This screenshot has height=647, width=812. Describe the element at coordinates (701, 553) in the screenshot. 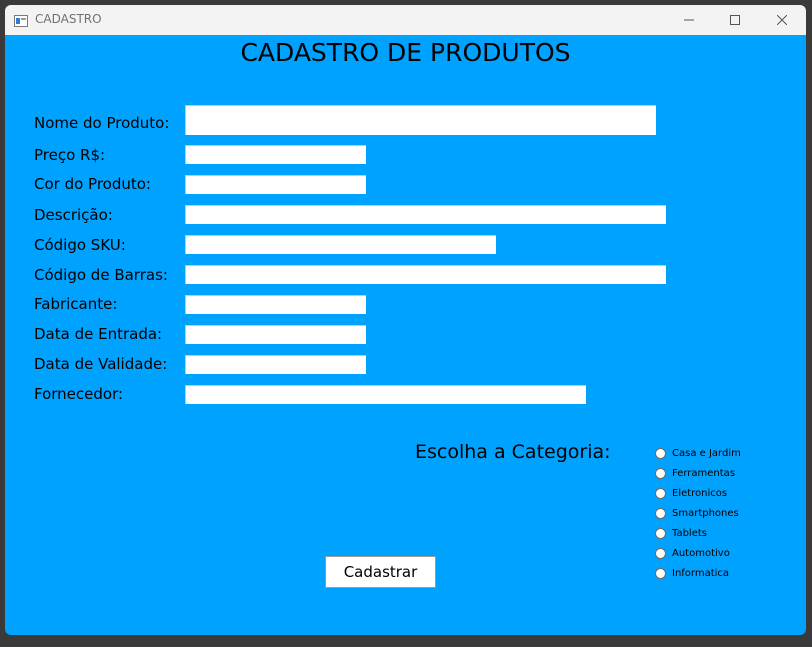

I see `radio-label: Automotivo` at that location.